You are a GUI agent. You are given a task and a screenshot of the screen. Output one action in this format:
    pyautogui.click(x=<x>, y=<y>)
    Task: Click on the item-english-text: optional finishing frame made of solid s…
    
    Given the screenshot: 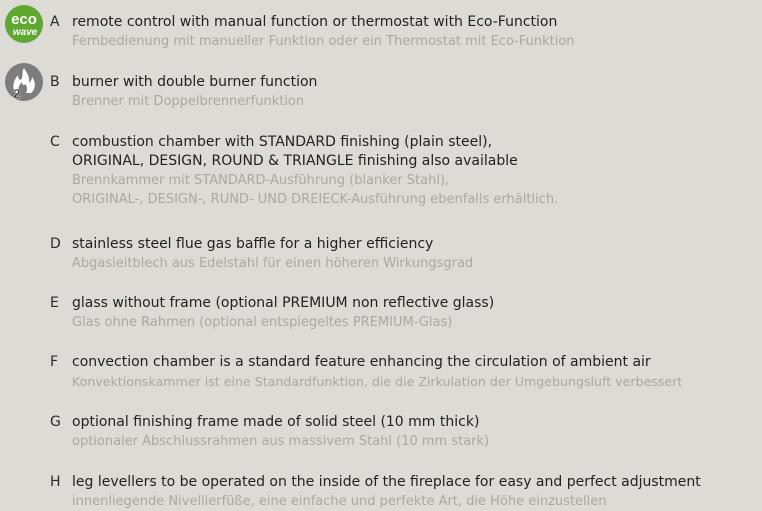 What is the action you would take?
    pyautogui.click(x=276, y=422)
    